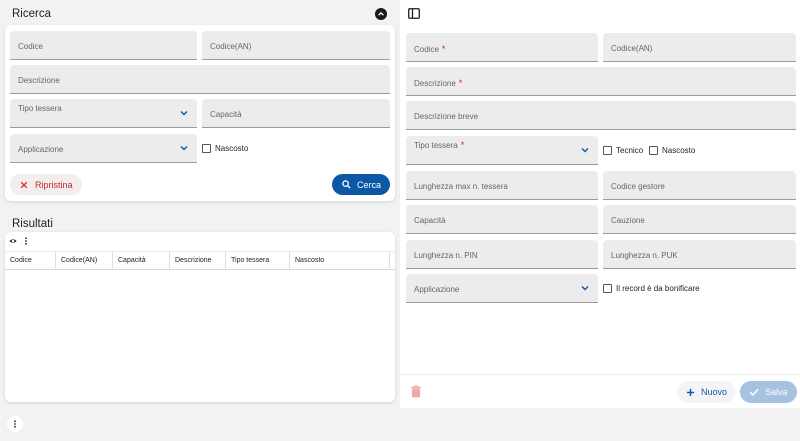  I want to click on reset-button: Ripristina, so click(46, 184).